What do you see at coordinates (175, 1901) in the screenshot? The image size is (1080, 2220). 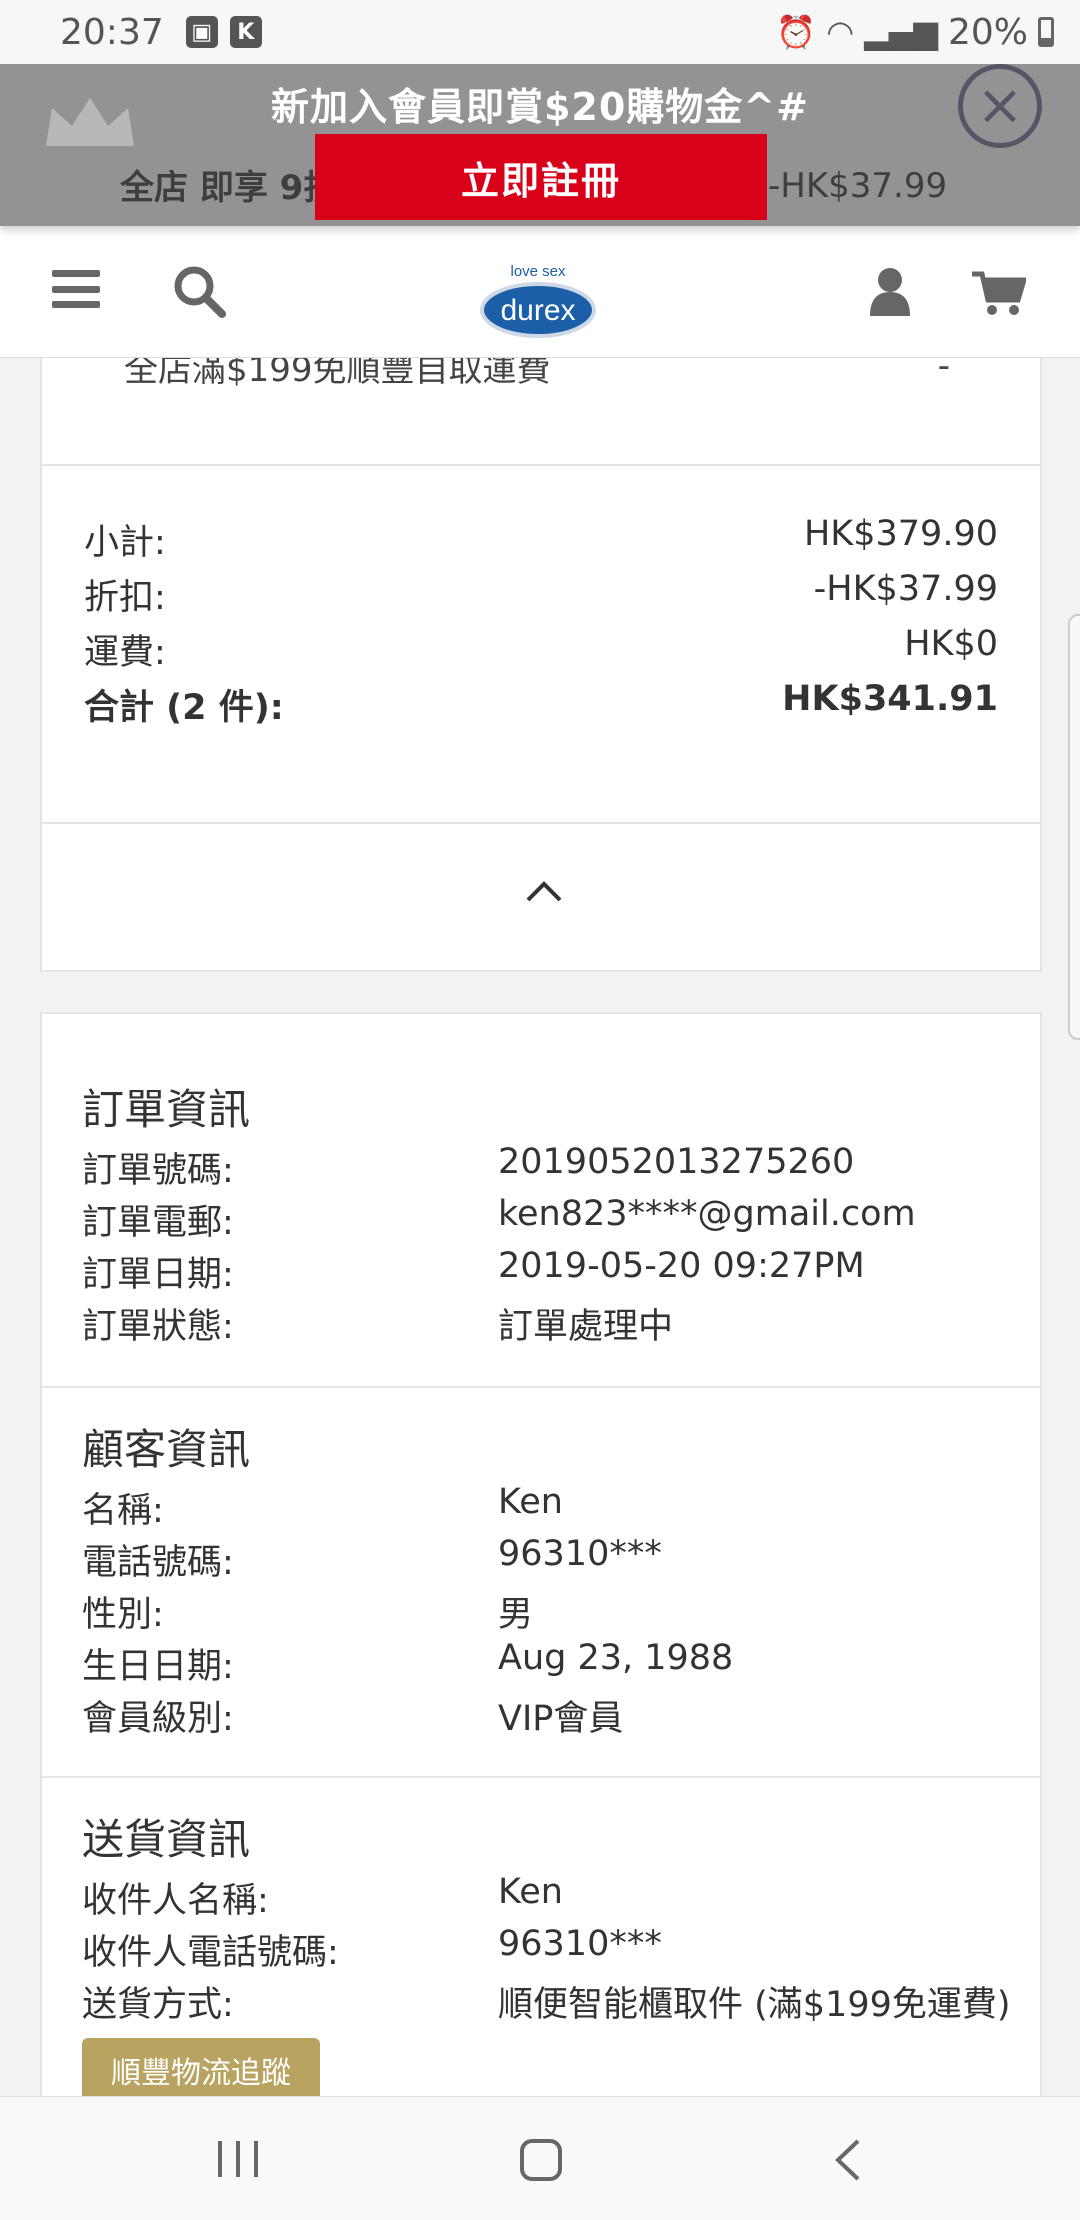 I see `row-label: 收件人名稱:` at bounding box center [175, 1901].